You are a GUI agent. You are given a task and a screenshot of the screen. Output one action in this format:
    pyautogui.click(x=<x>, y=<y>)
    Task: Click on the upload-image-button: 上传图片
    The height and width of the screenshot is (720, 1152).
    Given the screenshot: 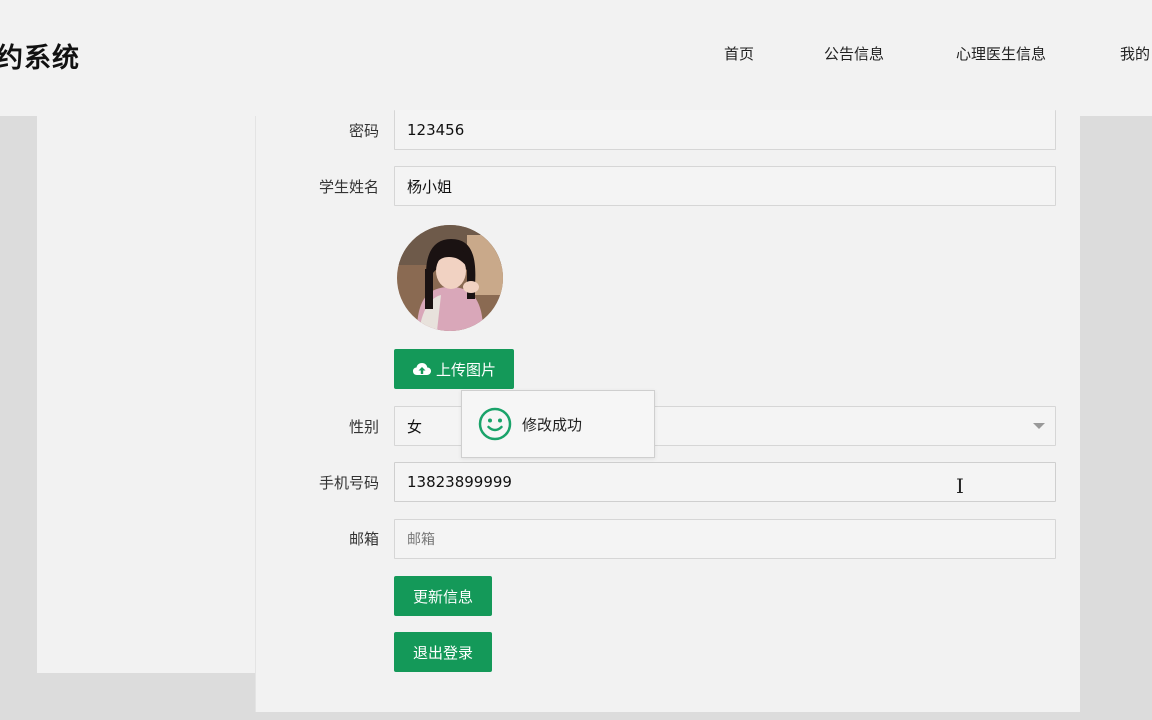 What is the action you would take?
    pyautogui.click(x=454, y=369)
    